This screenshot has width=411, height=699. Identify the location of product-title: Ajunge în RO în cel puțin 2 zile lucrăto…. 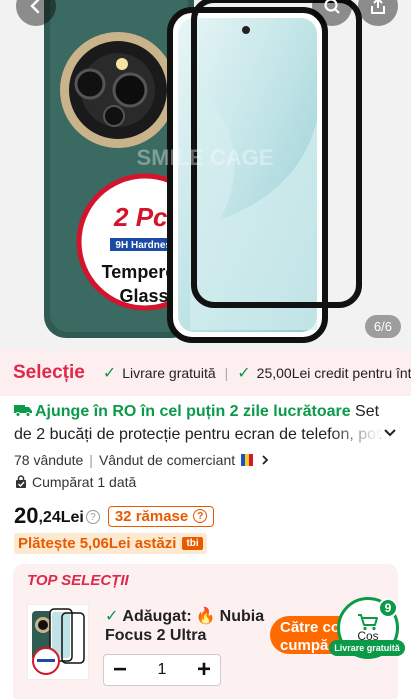
(199, 423).